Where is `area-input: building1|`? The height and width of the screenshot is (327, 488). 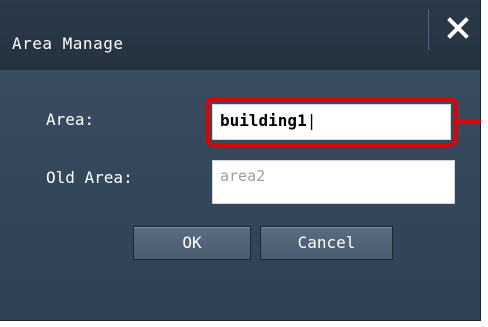
area-input: building1| is located at coordinates (331, 122).